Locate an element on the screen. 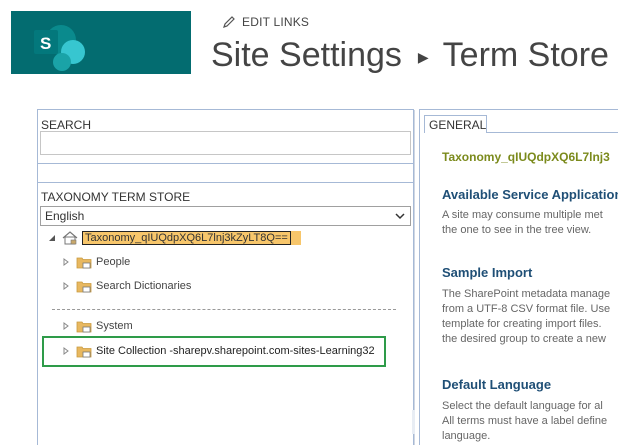 Image resolution: width=618 pixels, height=445 pixels. section-text: the one to see in the tree view. is located at coordinates (517, 230).